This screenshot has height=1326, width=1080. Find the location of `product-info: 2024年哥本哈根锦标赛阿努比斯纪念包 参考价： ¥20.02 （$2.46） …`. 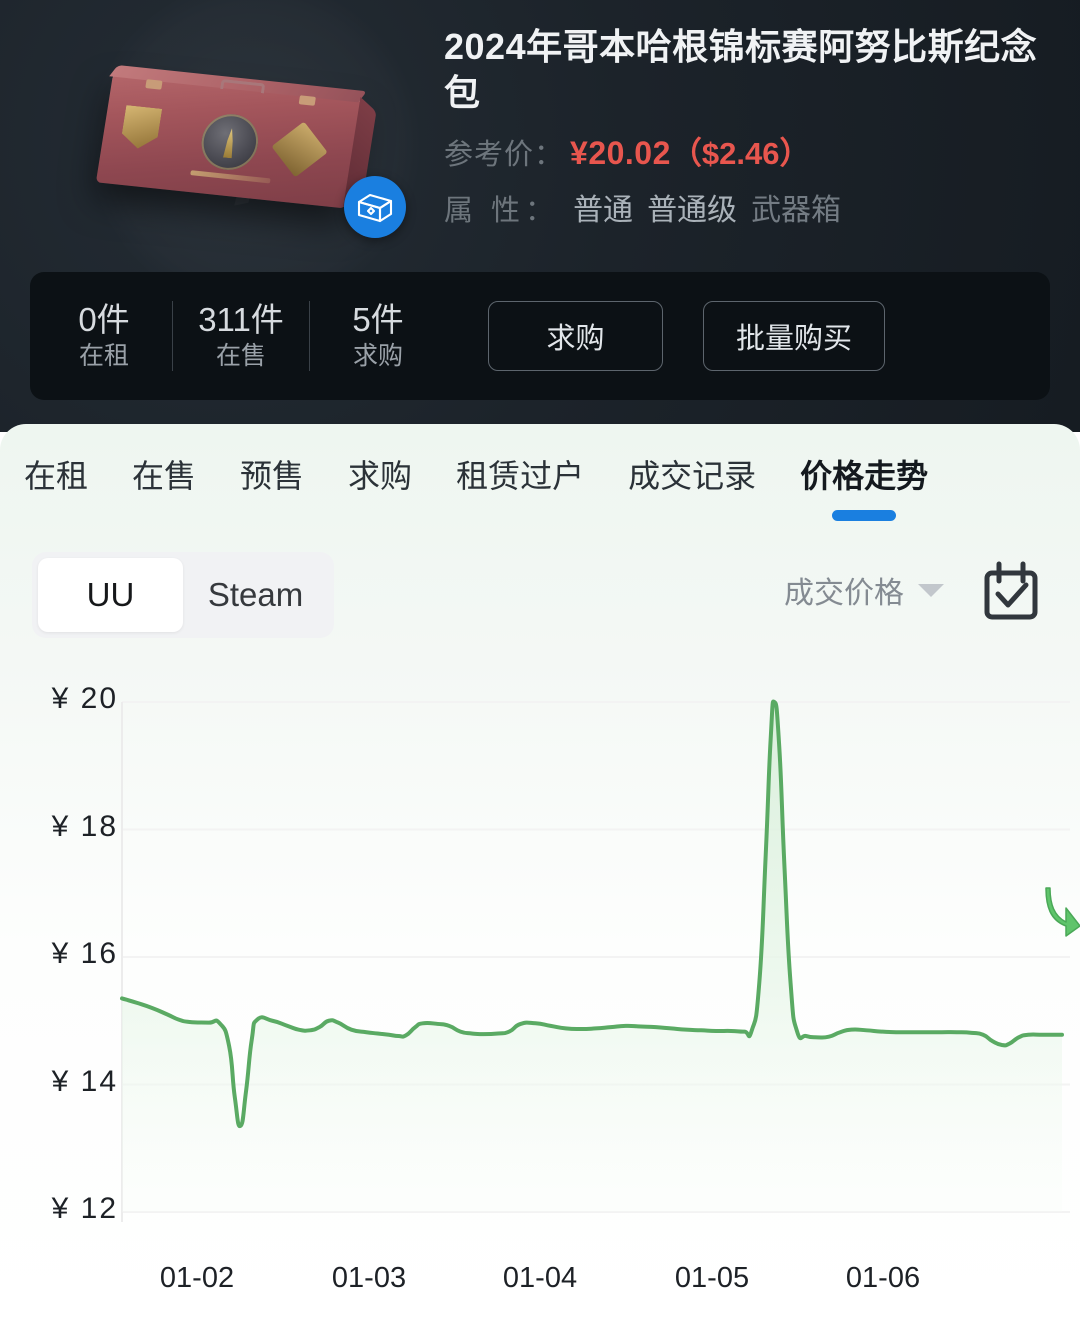

product-info: 2024年哥本哈根锦标赛阿努比斯纪念包 参考价： ¥20.02 （$2.46） … is located at coordinates (744, 126).